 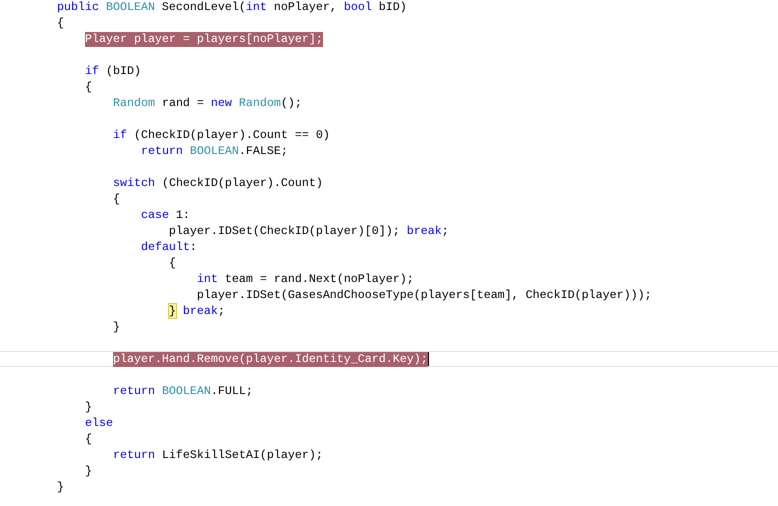 What do you see at coordinates (112, 71) in the screenshot?
I see `code-line: if (bID)` at bounding box center [112, 71].